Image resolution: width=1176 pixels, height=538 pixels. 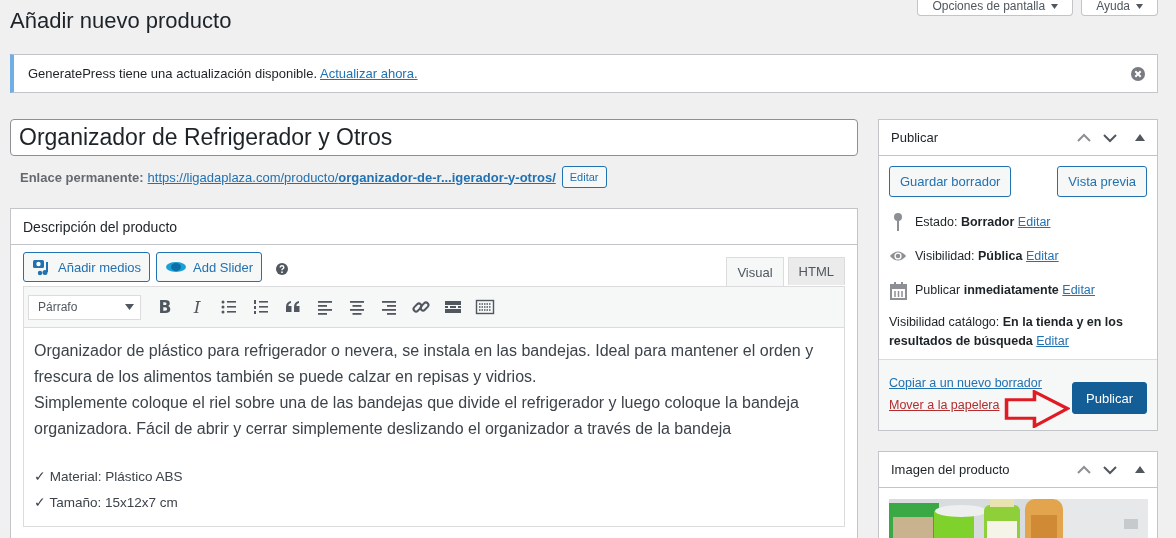 I want to click on media-button: Add Slider, so click(x=209, y=267).